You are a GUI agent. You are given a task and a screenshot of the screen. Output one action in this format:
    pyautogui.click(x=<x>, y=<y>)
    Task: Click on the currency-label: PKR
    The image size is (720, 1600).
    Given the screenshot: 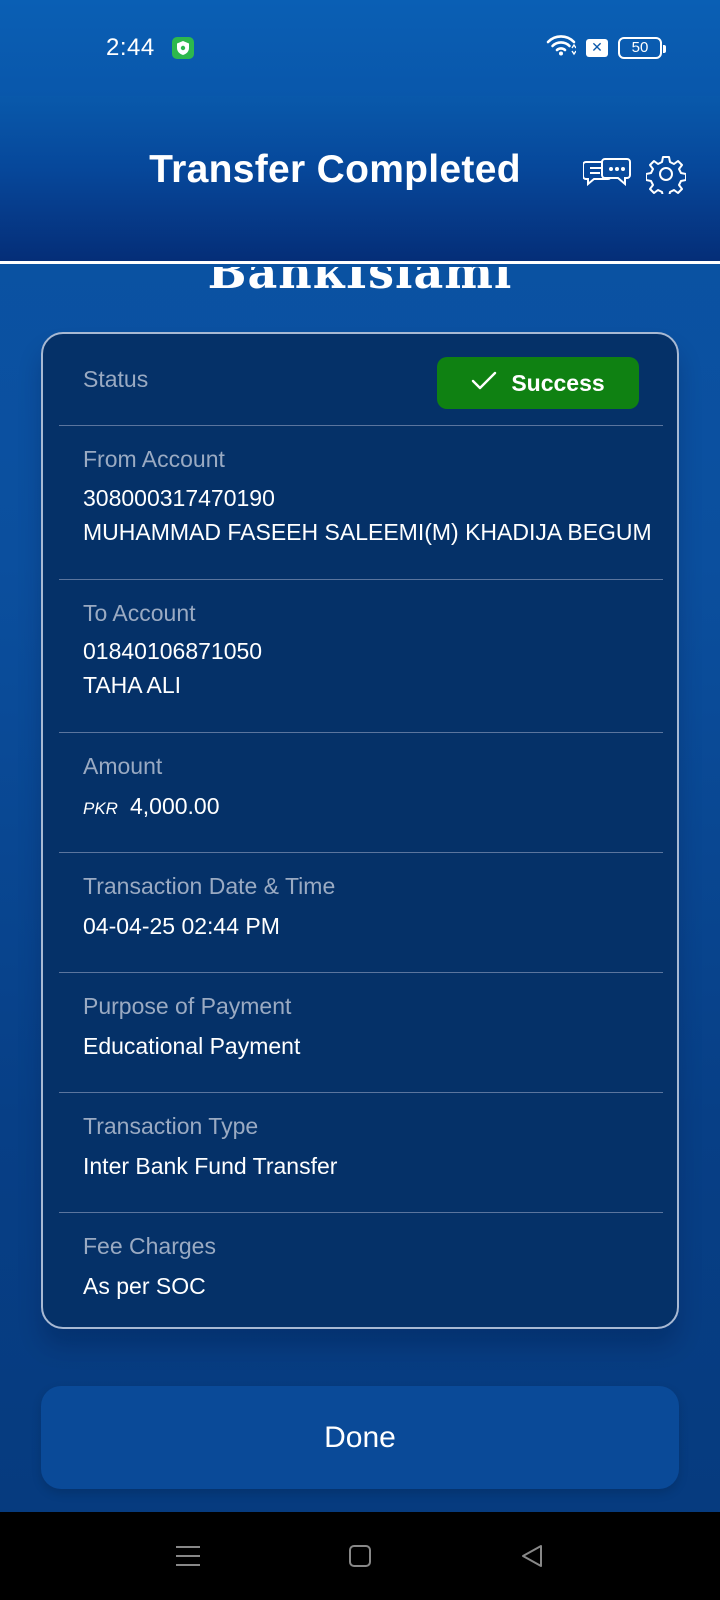 What is the action you would take?
    pyautogui.click(x=100, y=808)
    